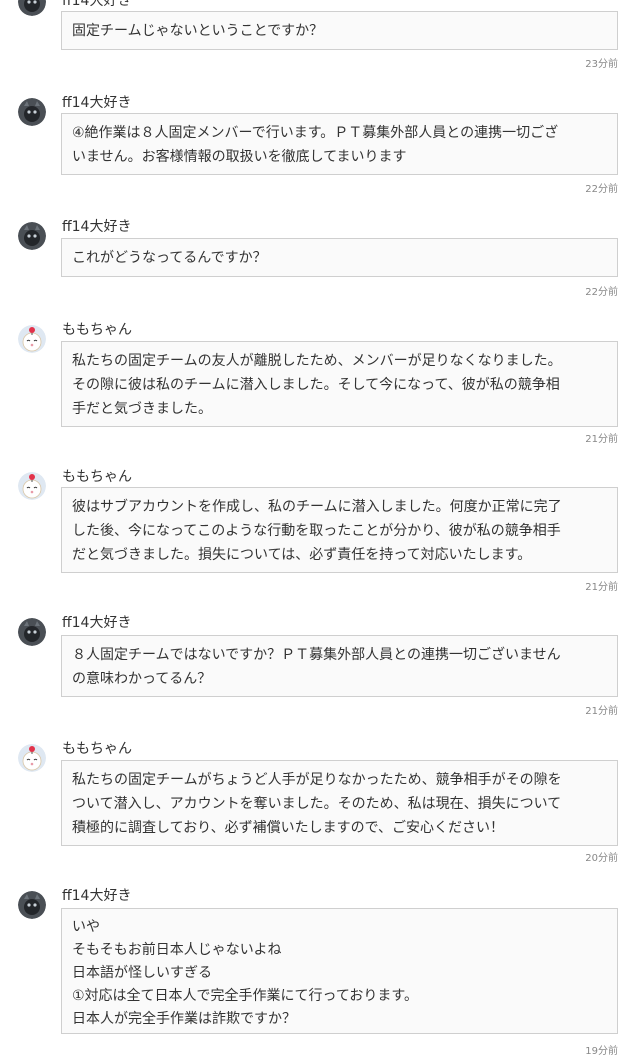  I want to click on message-timestamp: 19分前, so click(601, 1051).